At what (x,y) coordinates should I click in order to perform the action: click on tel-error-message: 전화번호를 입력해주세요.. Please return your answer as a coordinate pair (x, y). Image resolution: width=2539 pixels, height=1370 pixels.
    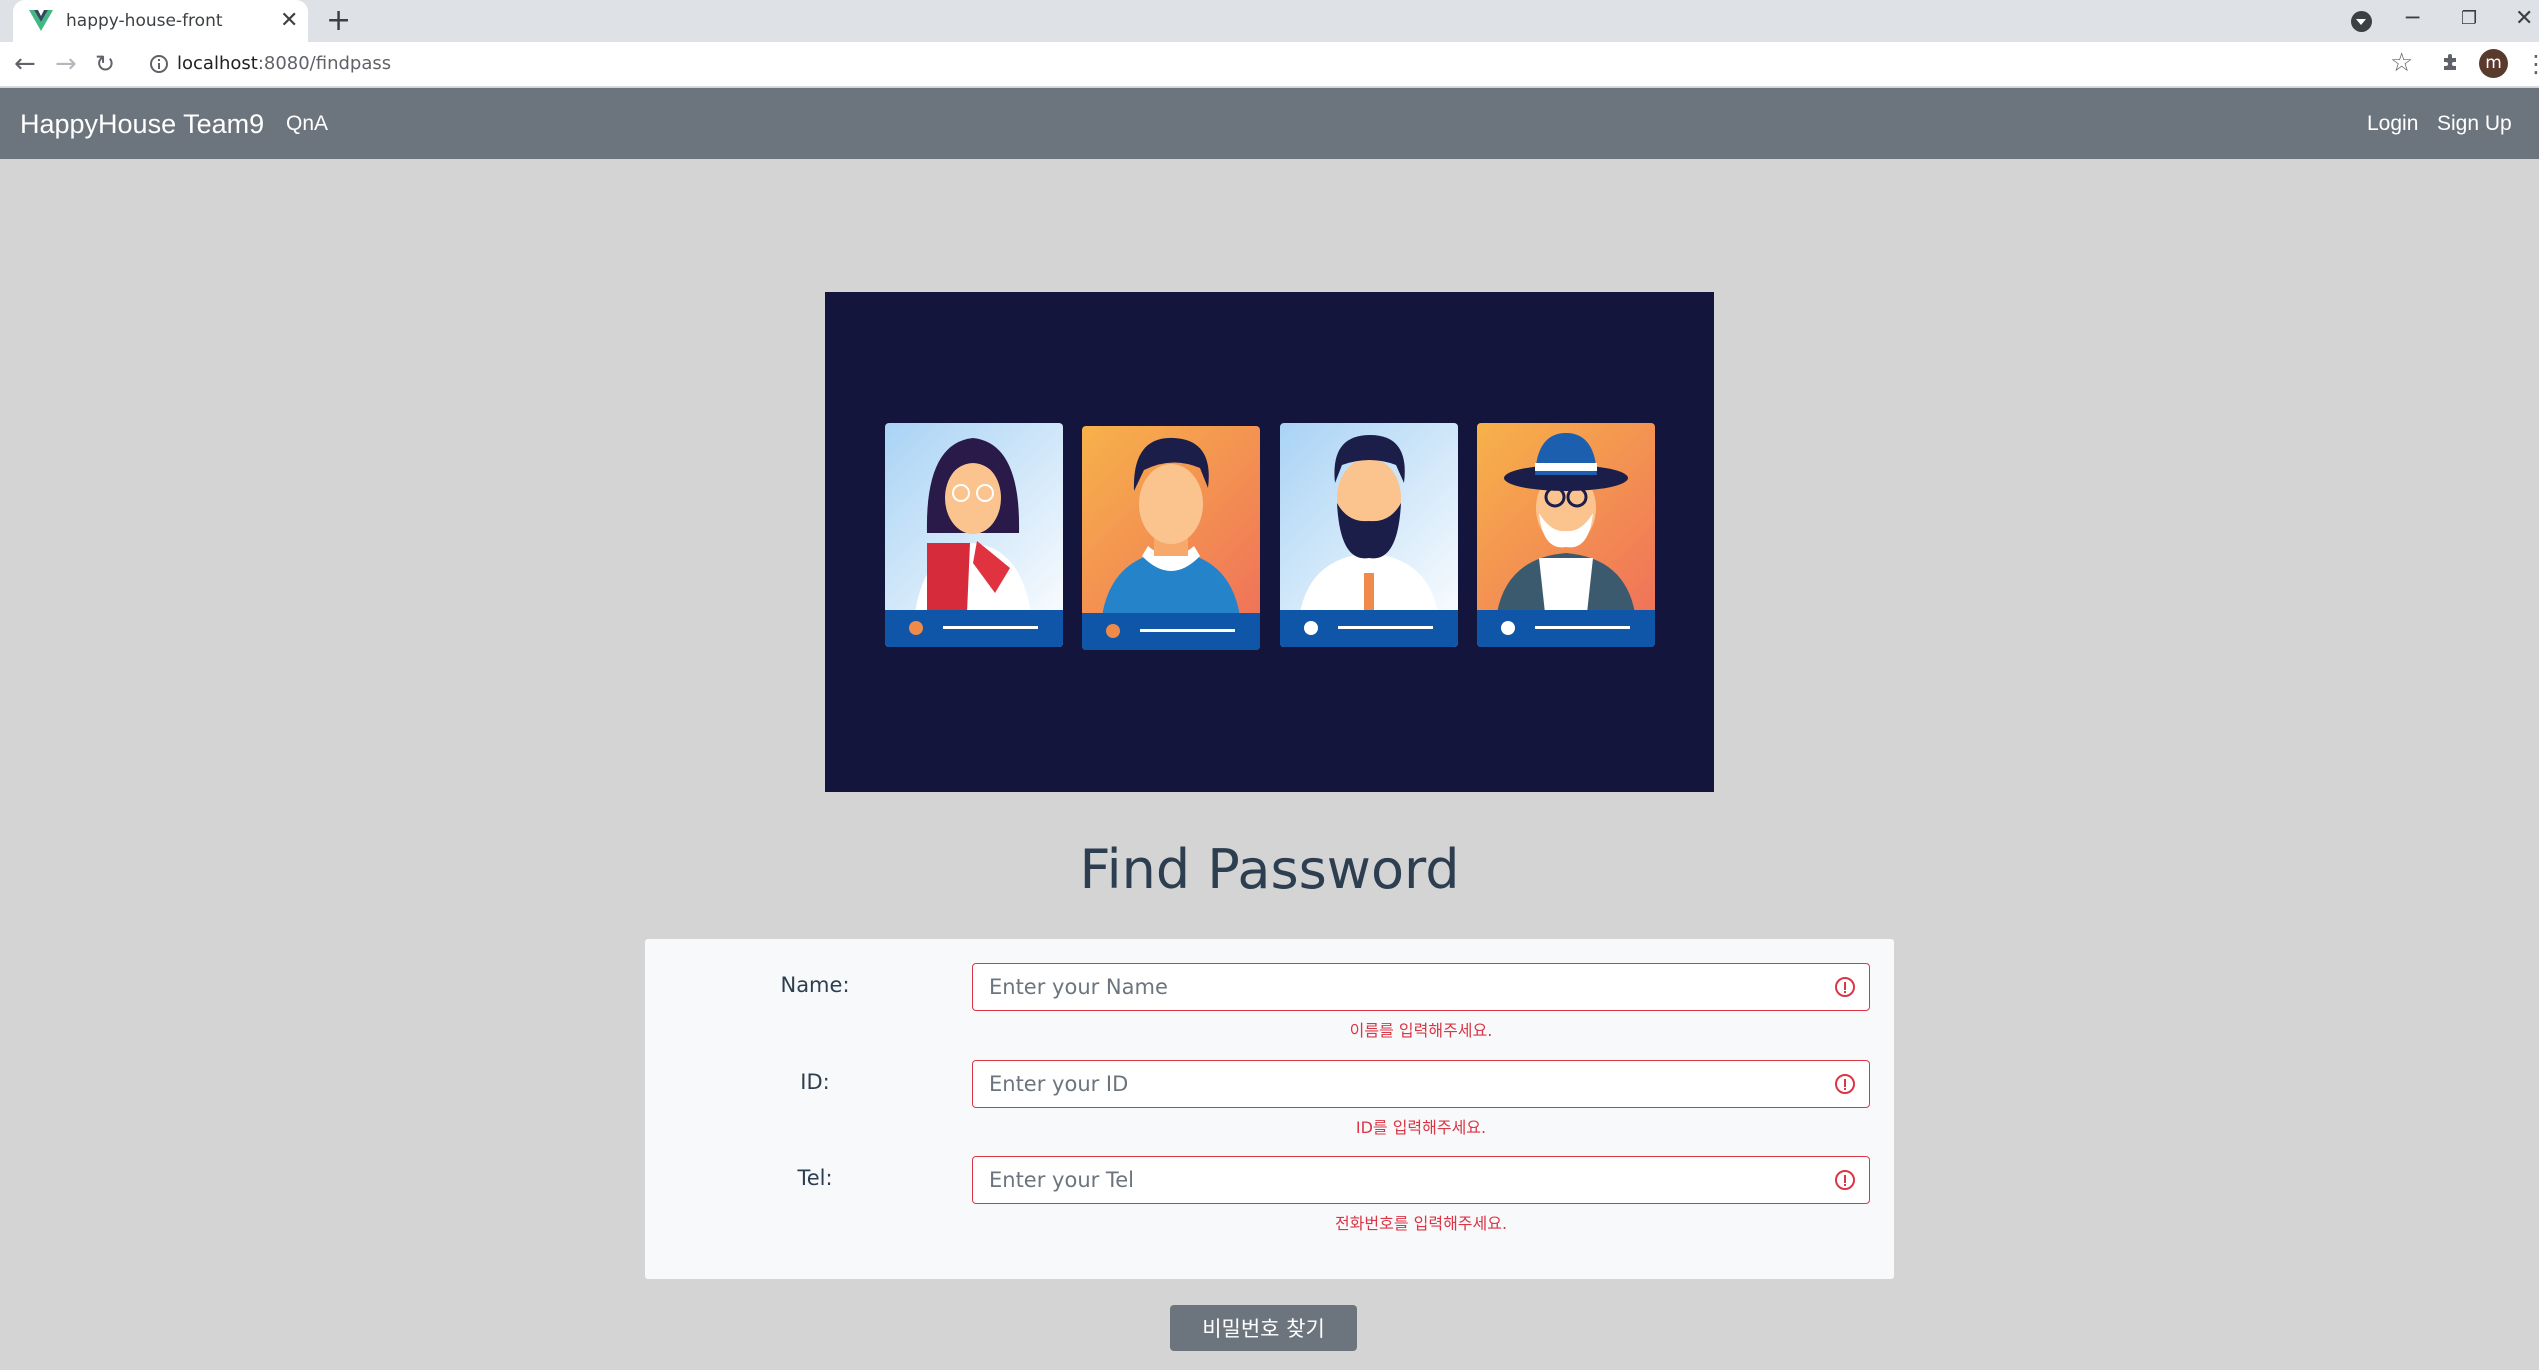
    Looking at the image, I should click on (1421, 1223).